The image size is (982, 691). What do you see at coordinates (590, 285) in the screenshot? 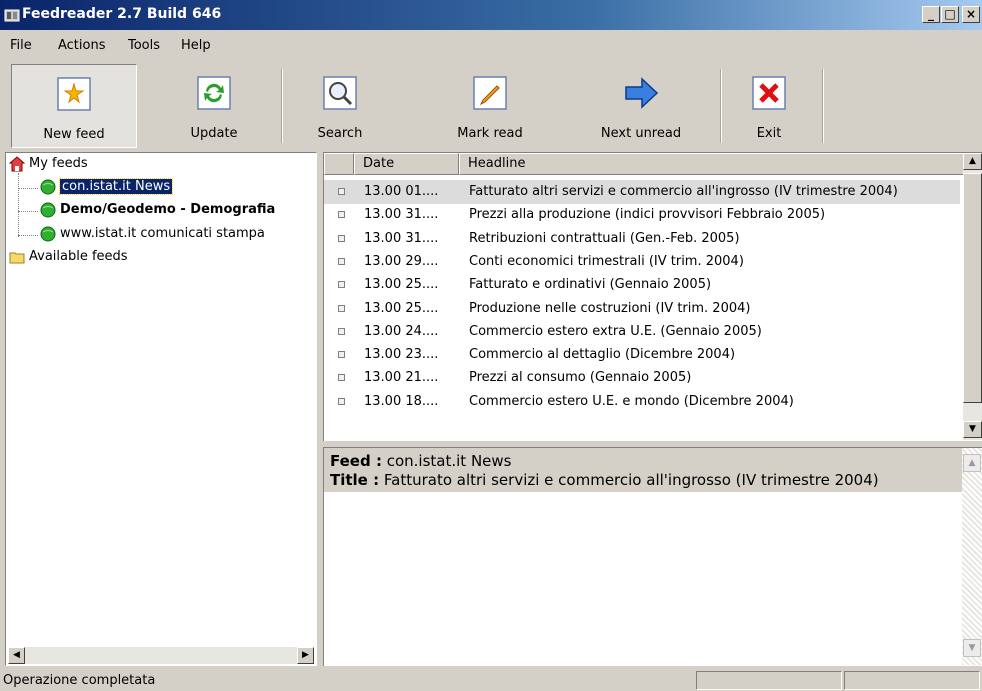
I see `item-headline: Fatturato e ordinativi (Gennaio 2005)` at bounding box center [590, 285].